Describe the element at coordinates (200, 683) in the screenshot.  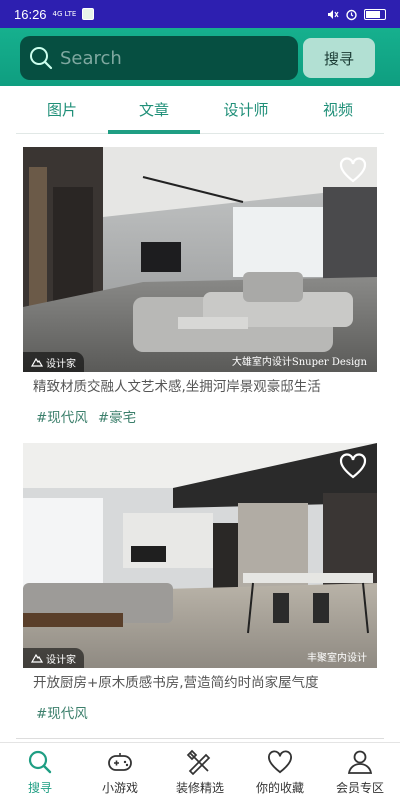
I see `article-title: 开放厨房+原木质感书房,营造简约时尚家屋气度` at that location.